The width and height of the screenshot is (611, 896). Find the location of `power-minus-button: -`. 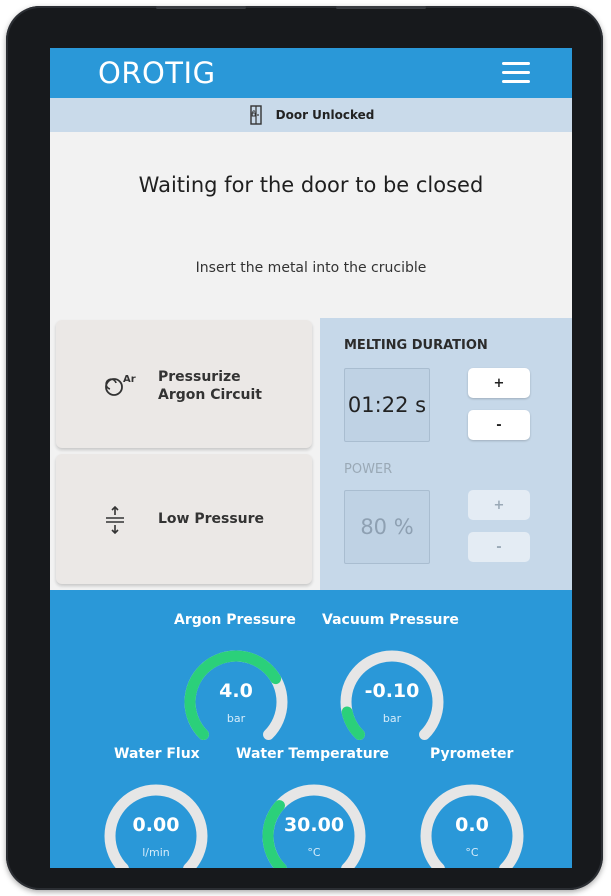

power-minus-button: - is located at coordinates (499, 547).